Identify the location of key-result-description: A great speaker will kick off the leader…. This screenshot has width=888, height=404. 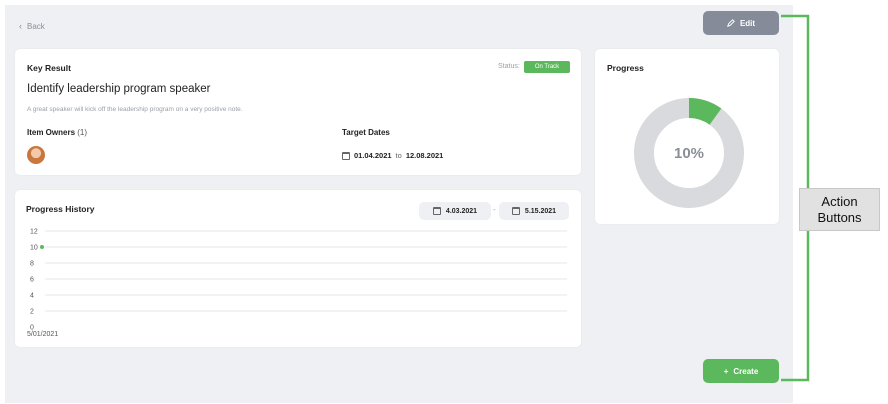
(135, 109).